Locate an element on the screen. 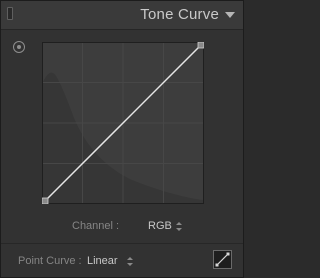 Image resolution: width=320 pixels, height=278 pixels. panel-switch-icon is located at coordinates (10, 13).